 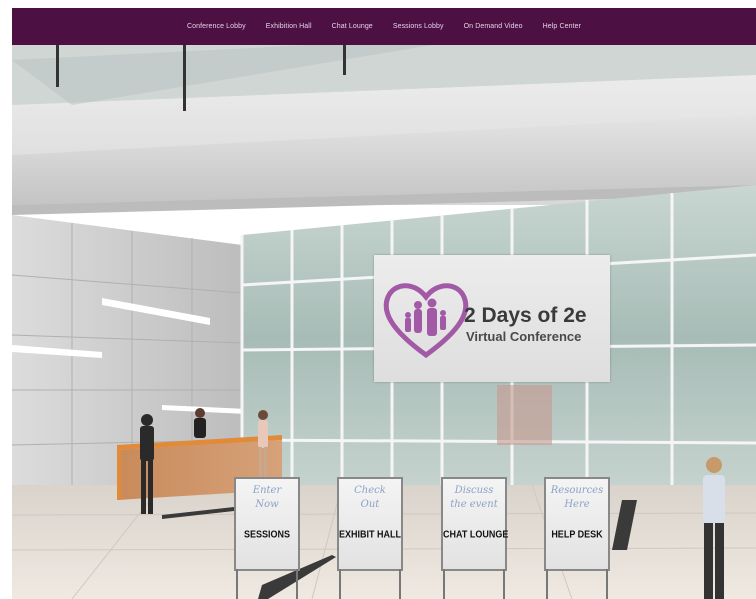 I want to click on sign-chat-lounge: Discuss the event CHAT LOUNGE, so click(x=474, y=538).